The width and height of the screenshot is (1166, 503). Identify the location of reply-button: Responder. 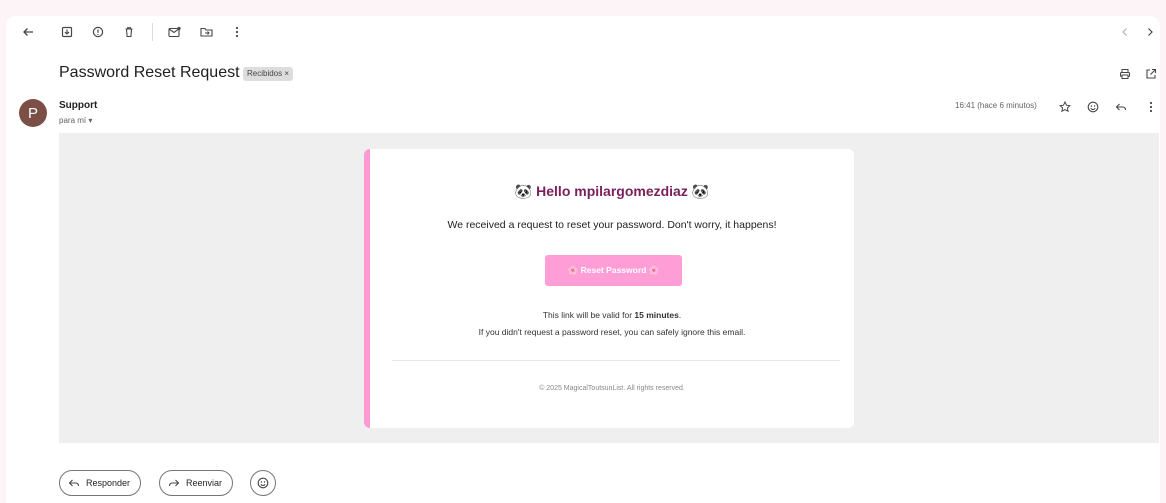
(100, 483).